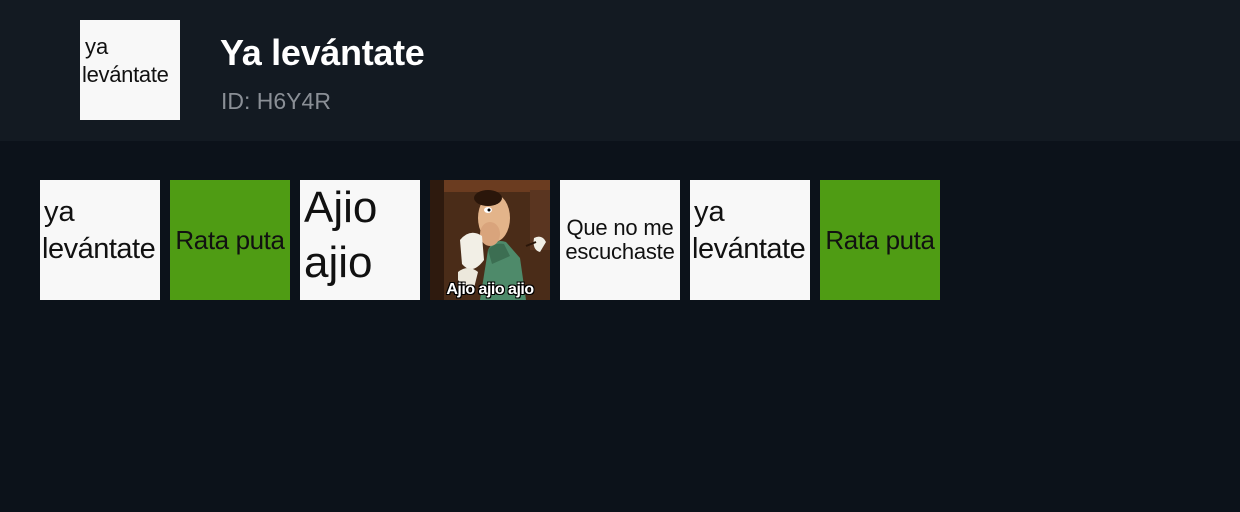 The width and height of the screenshot is (1240, 512). I want to click on tile-line-2: ajio, so click(338, 262).